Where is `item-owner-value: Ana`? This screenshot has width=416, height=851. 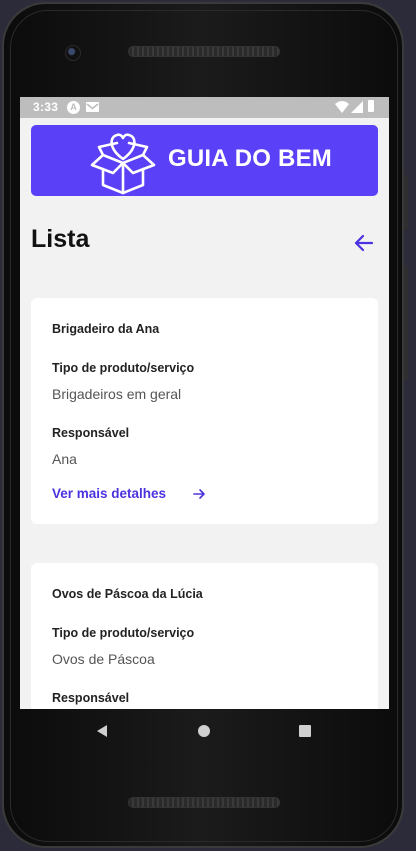
item-owner-value: Ana is located at coordinates (64, 459).